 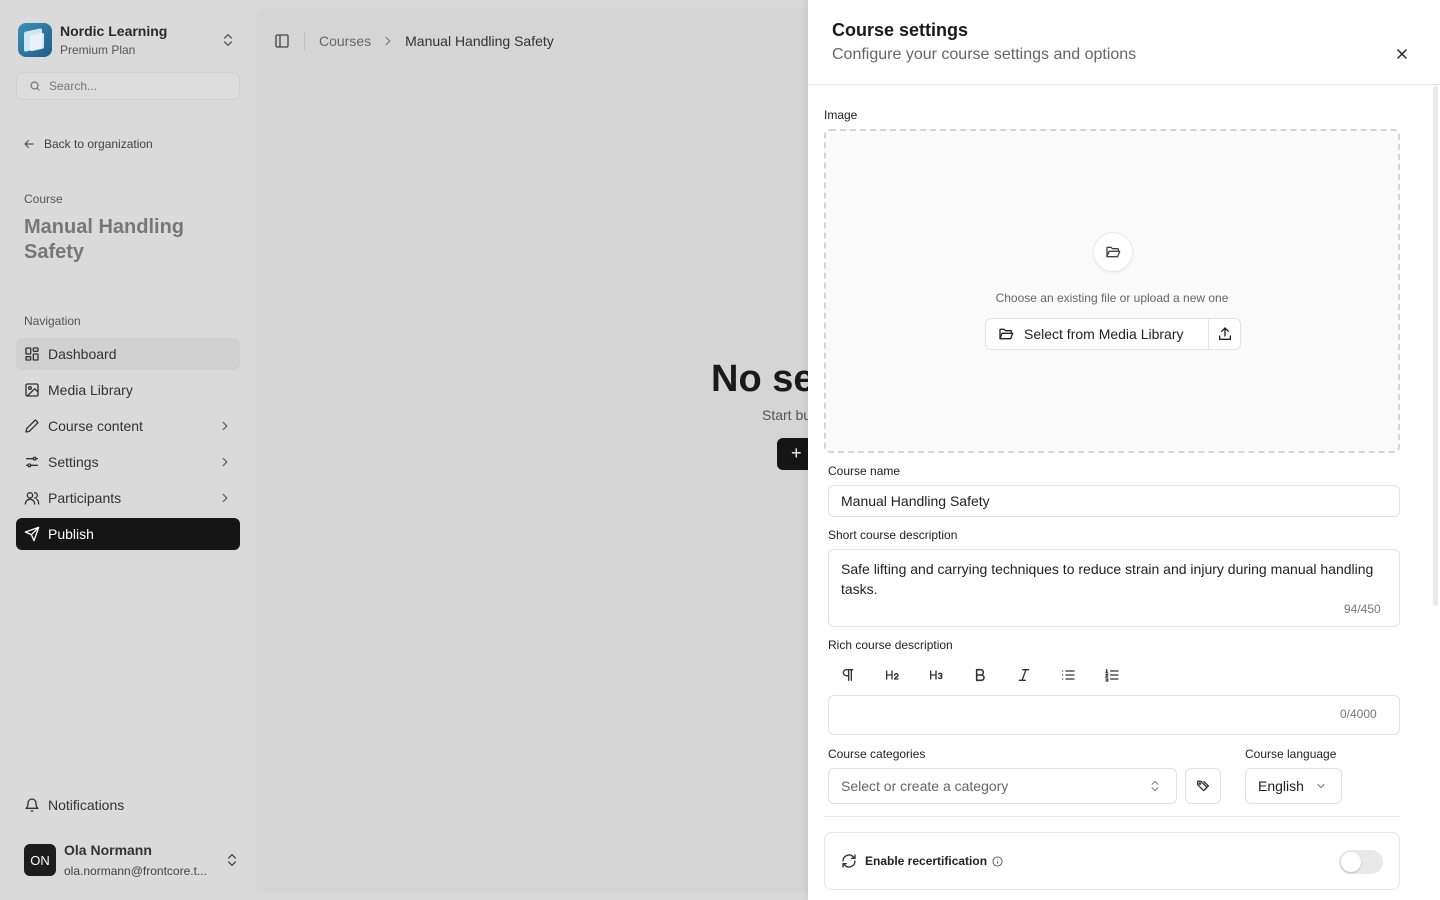 I want to click on chevron-down-icon, so click(x=1321, y=786).